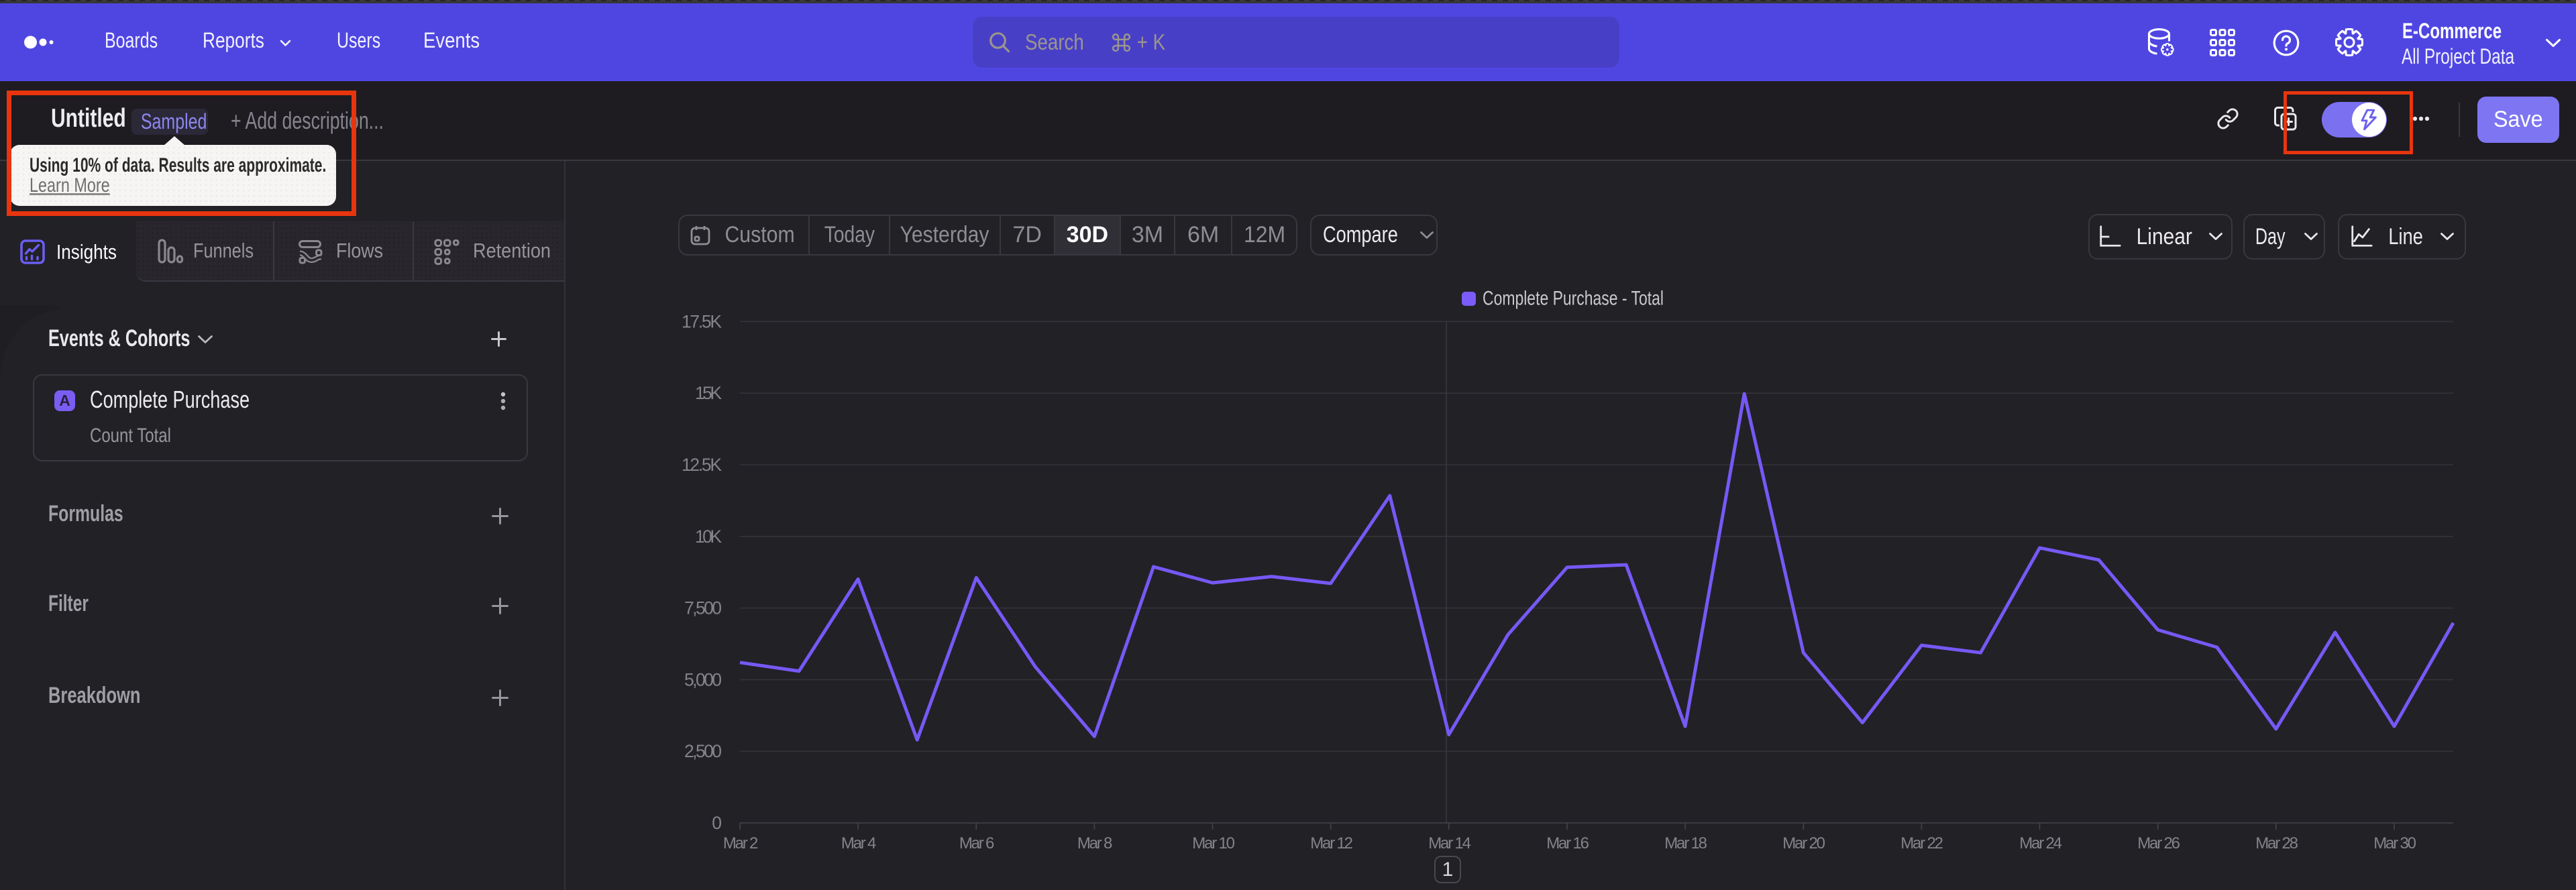  What do you see at coordinates (740, 843) in the screenshot?
I see `svg-text: Mar 2` at bounding box center [740, 843].